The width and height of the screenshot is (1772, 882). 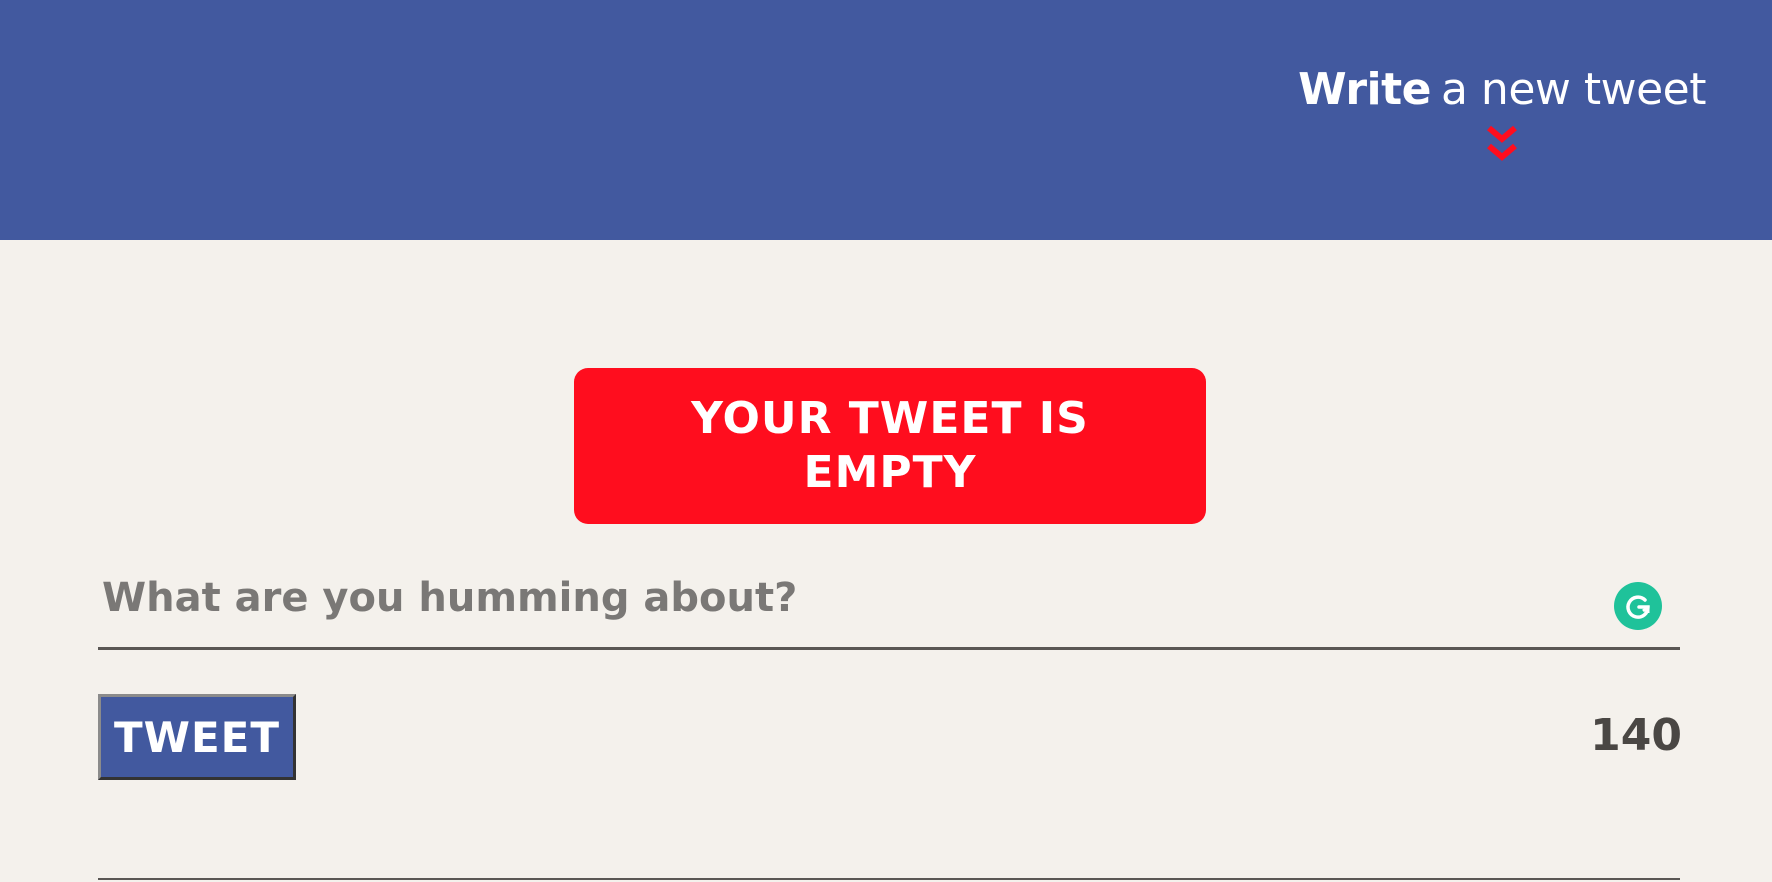 What do you see at coordinates (1364, 89) in the screenshot?
I see `compose-heading-bold: Write` at bounding box center [1364, 89].